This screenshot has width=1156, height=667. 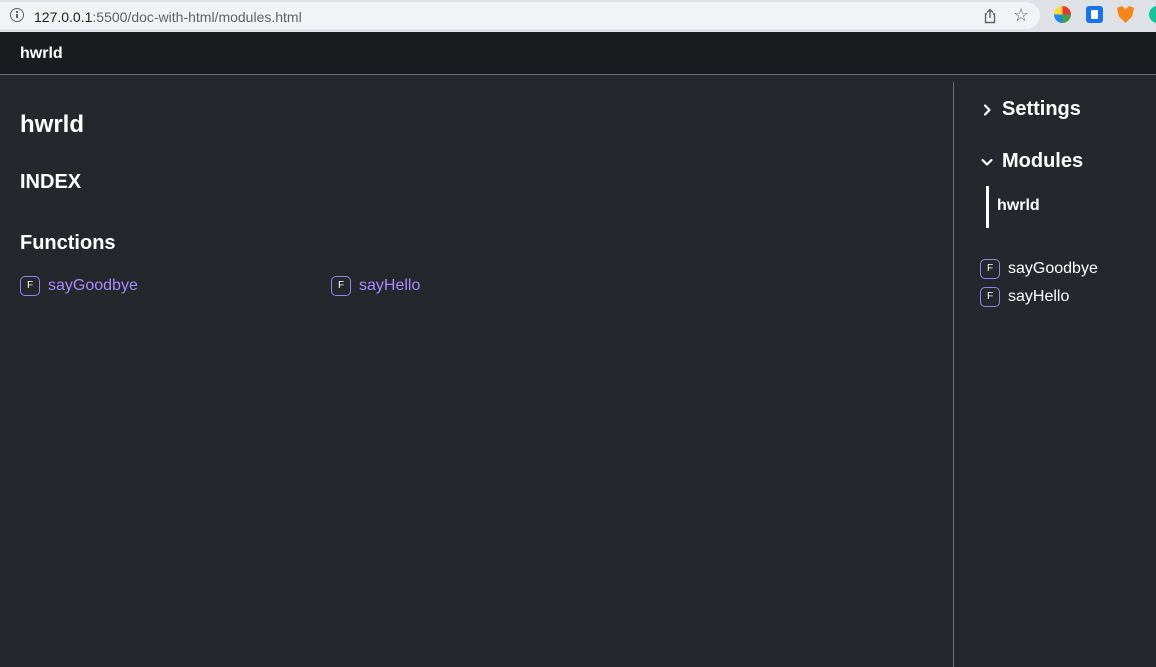 What do you see at coordinates (578, 53) in the screenshot?
I see `top-navigation: hwrld` at bounding box center [578, 53].